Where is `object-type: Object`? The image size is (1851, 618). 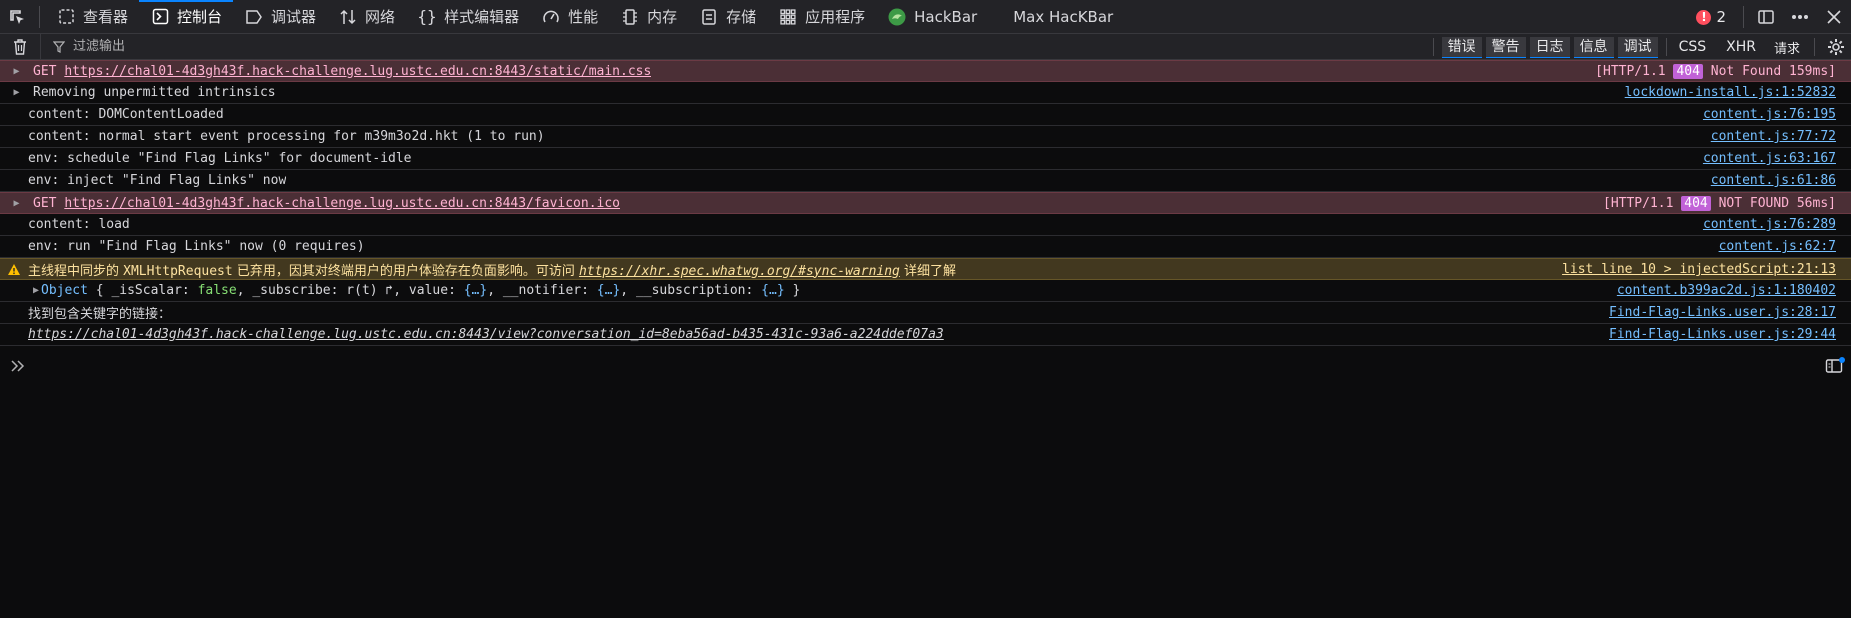 object-type: Object is located at coordinates (64, 290).